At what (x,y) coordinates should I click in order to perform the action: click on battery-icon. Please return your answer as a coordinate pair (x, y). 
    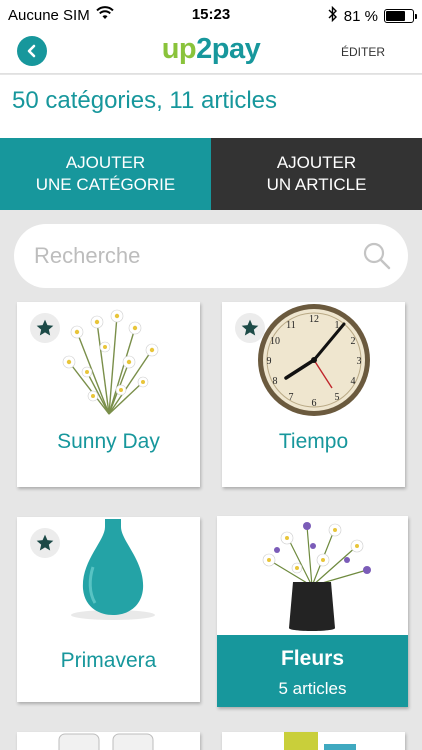
    Looking at the image, I should click on (400, 16).